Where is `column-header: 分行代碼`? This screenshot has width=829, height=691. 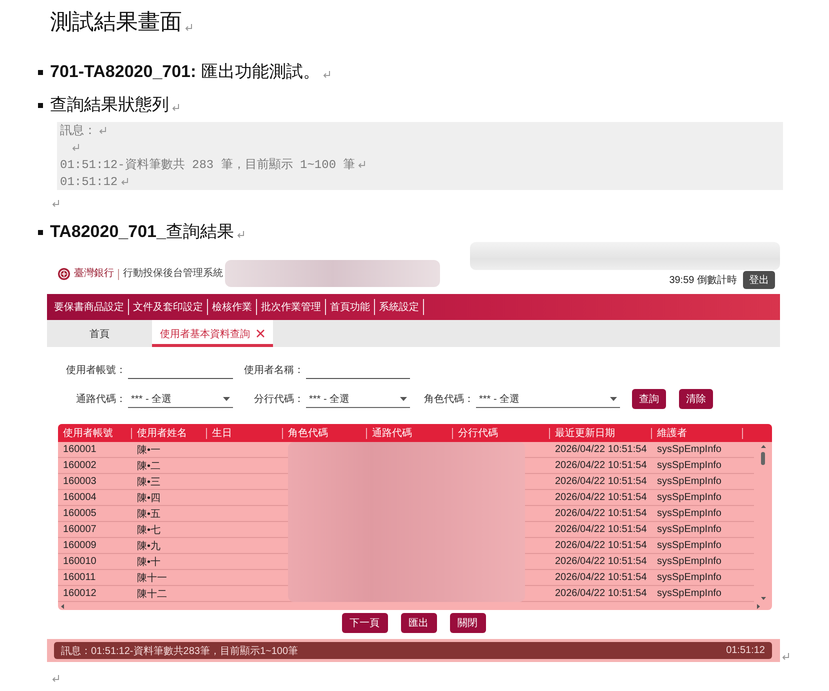
column-header: 分行代碼 is located at coordinates (501, 433).